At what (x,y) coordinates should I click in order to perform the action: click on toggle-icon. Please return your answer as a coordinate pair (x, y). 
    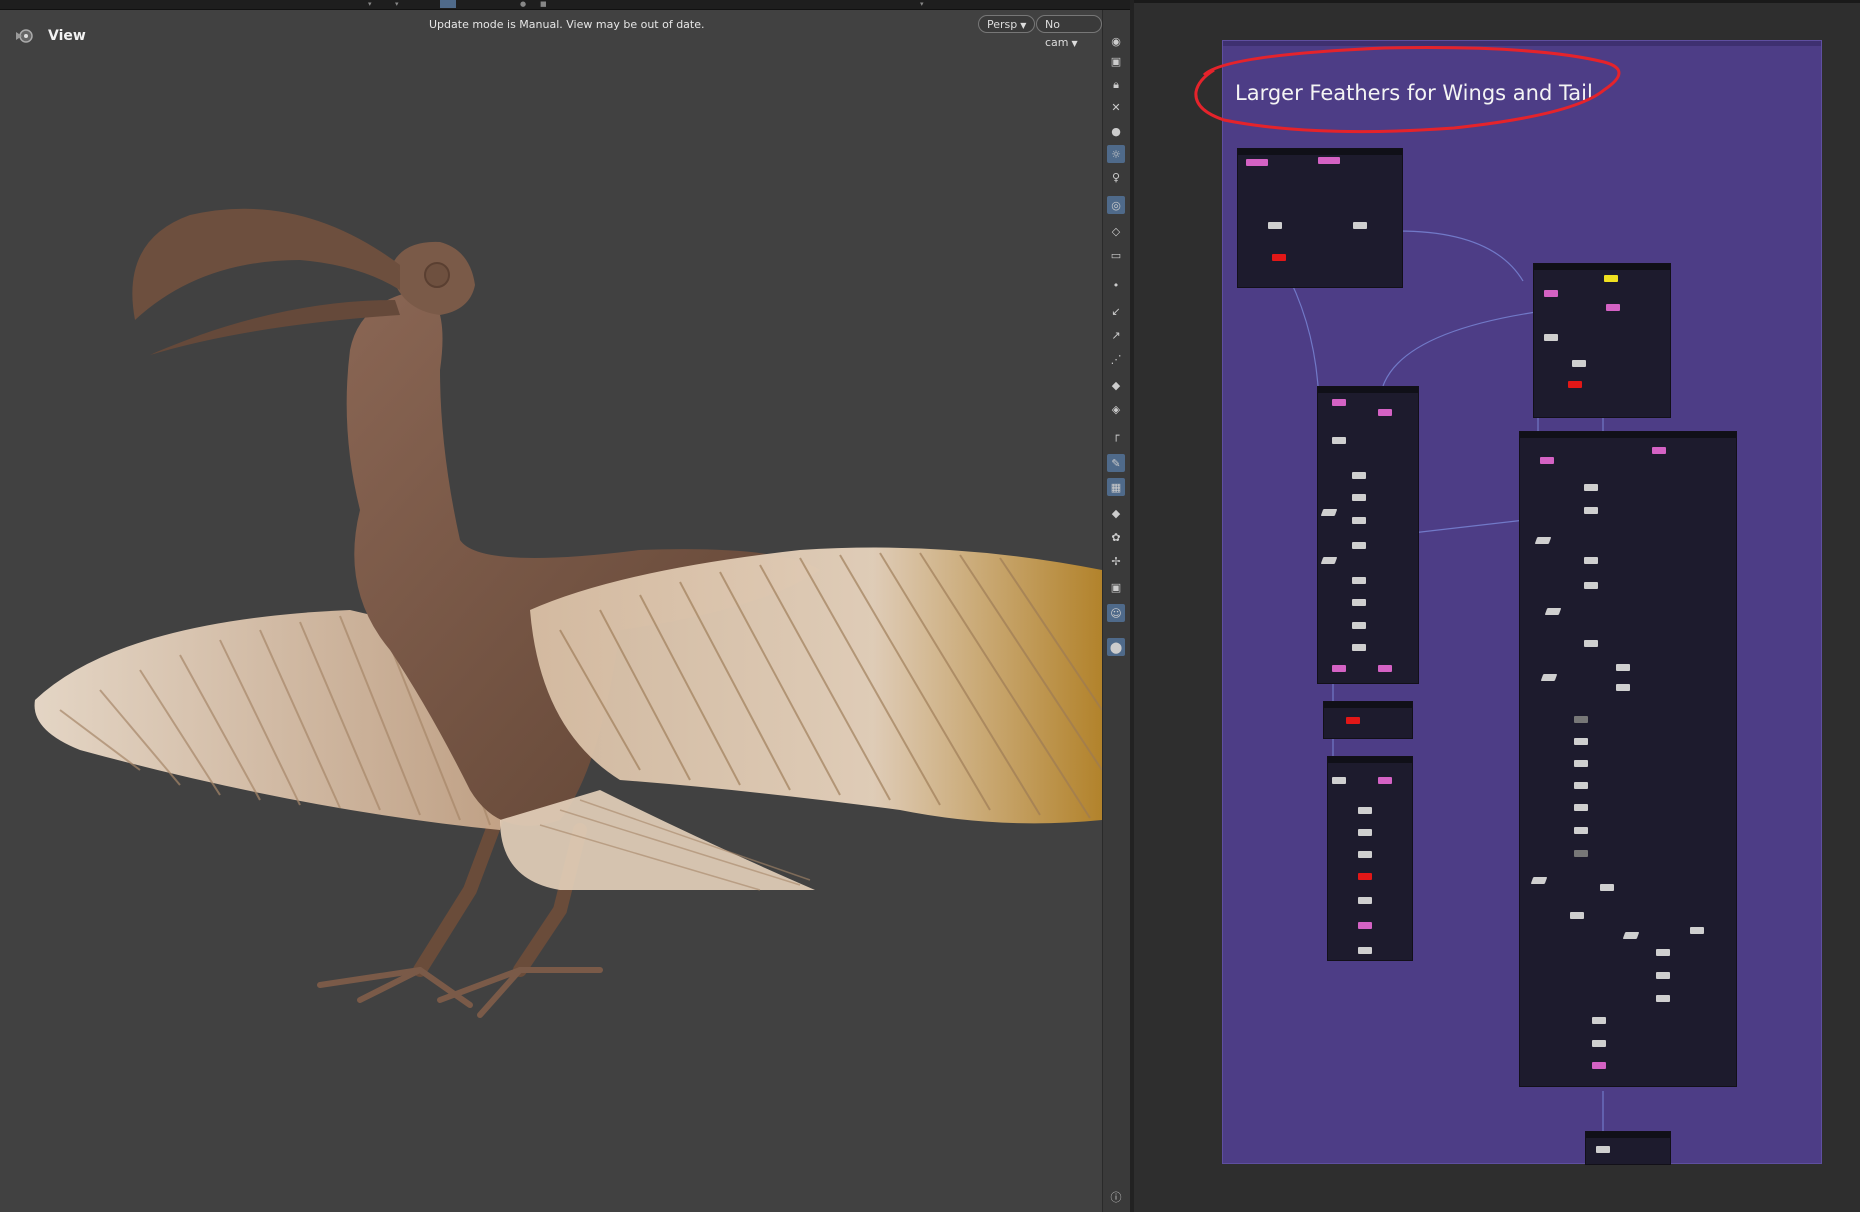
    Looking at the image, I should click on (448, 4).